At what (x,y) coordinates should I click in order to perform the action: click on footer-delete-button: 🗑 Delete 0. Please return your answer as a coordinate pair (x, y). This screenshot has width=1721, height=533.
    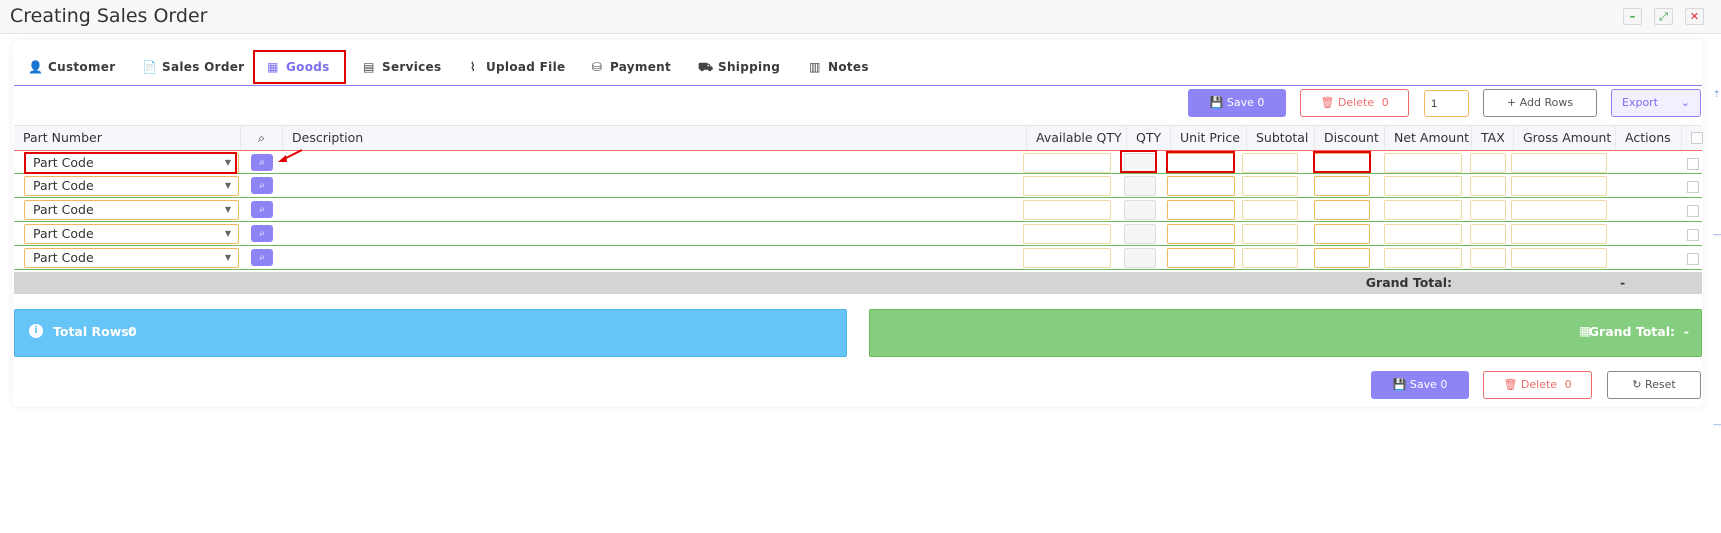
    Looking at the image, I should click on (1537, 385).